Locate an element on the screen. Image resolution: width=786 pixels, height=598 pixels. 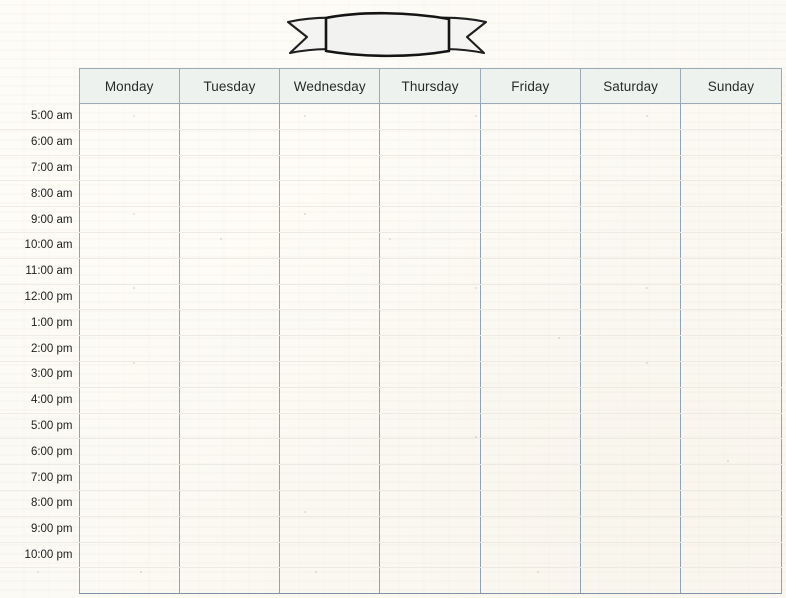
day-header-monday: Monday is located at coordinates (129, 86).